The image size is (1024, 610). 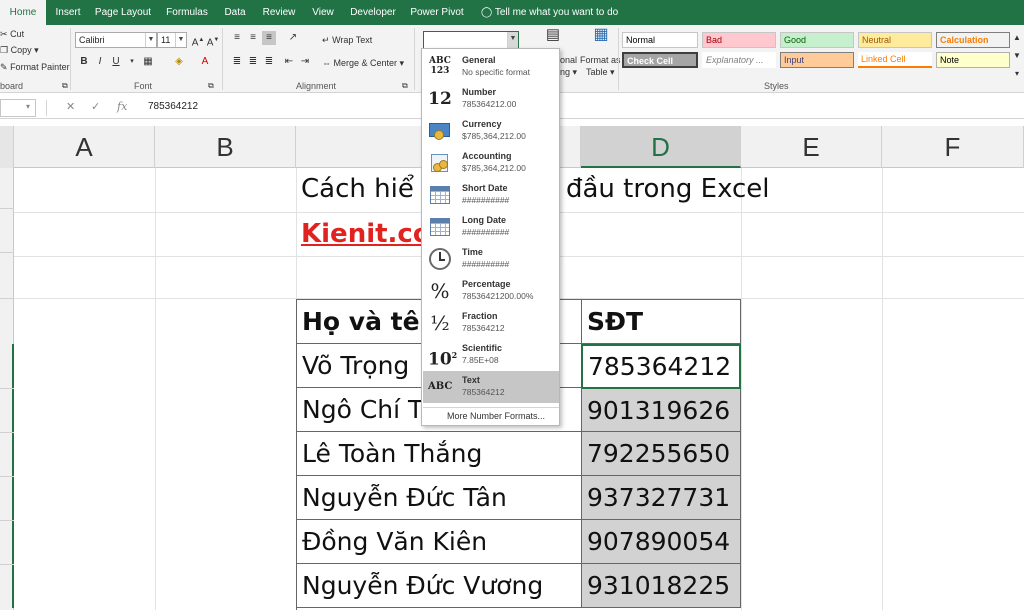 What do you see at coordinates (568, 72) in the screenshot?
I see `conditional-formatting-label2: ng ▾` at bounding box center [568, 72].